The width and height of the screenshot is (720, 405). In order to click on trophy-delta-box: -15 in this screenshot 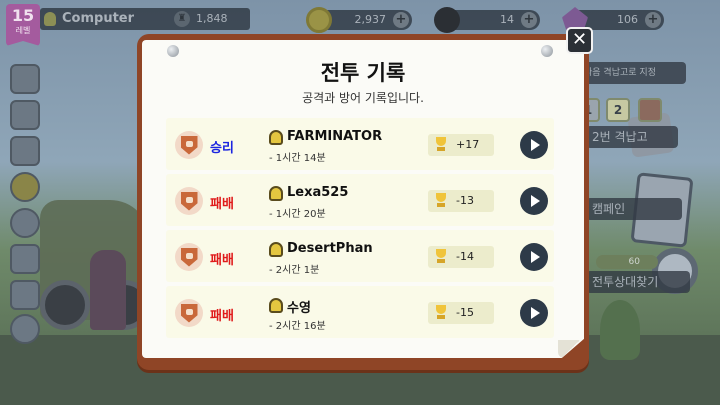, I will do `click(461, 313)`.